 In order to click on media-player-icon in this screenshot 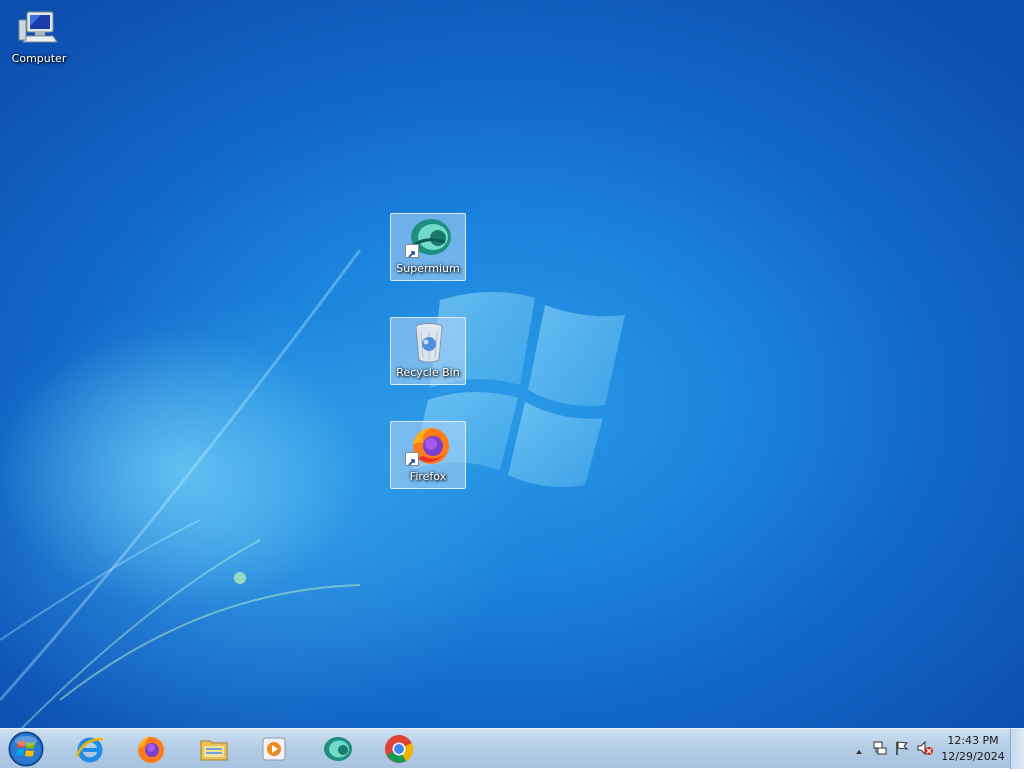, I will do `click(274, 749)`.